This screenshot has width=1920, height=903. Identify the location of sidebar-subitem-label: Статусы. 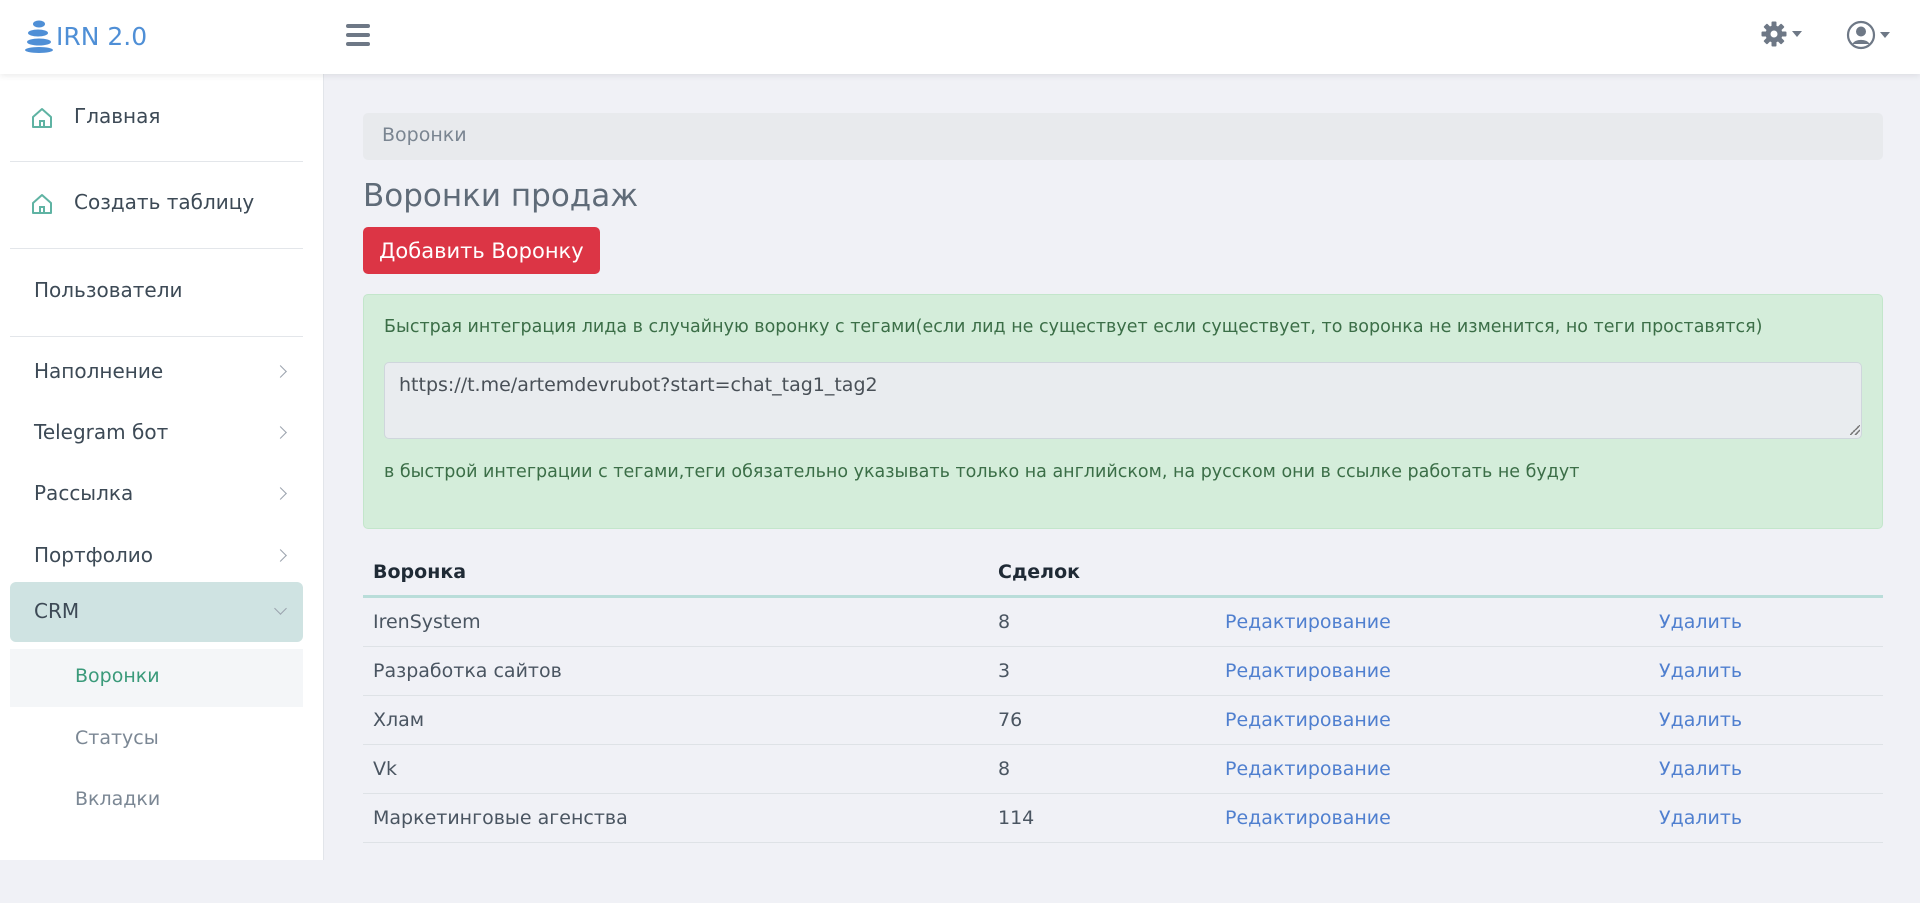
(117, 738).